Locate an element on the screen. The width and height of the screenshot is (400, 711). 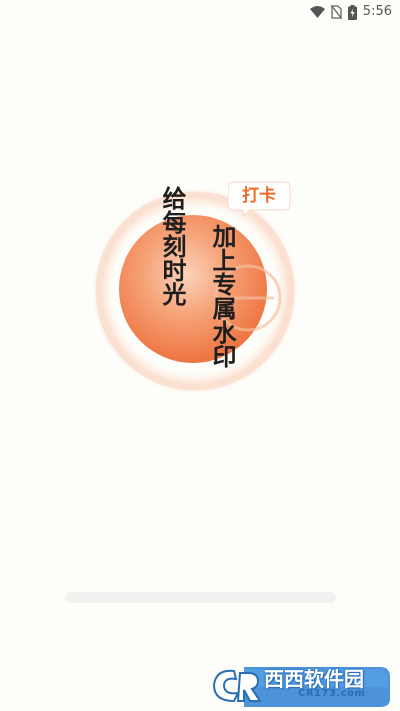
status-bar: 5:56 is located at coordinates (200, 12).